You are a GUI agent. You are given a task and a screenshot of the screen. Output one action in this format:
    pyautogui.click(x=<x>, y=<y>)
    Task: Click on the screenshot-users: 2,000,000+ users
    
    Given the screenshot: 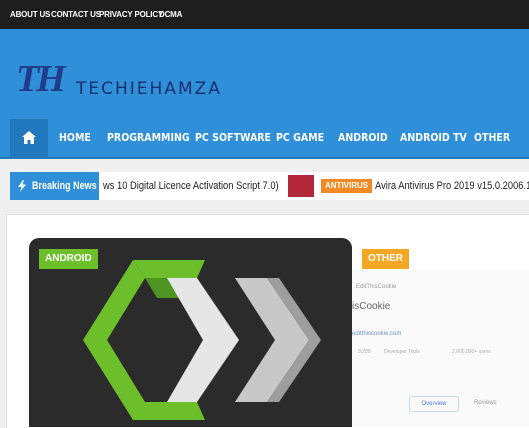 What is the action you would take?
    pyautogui.click(x=471, y=352)
    